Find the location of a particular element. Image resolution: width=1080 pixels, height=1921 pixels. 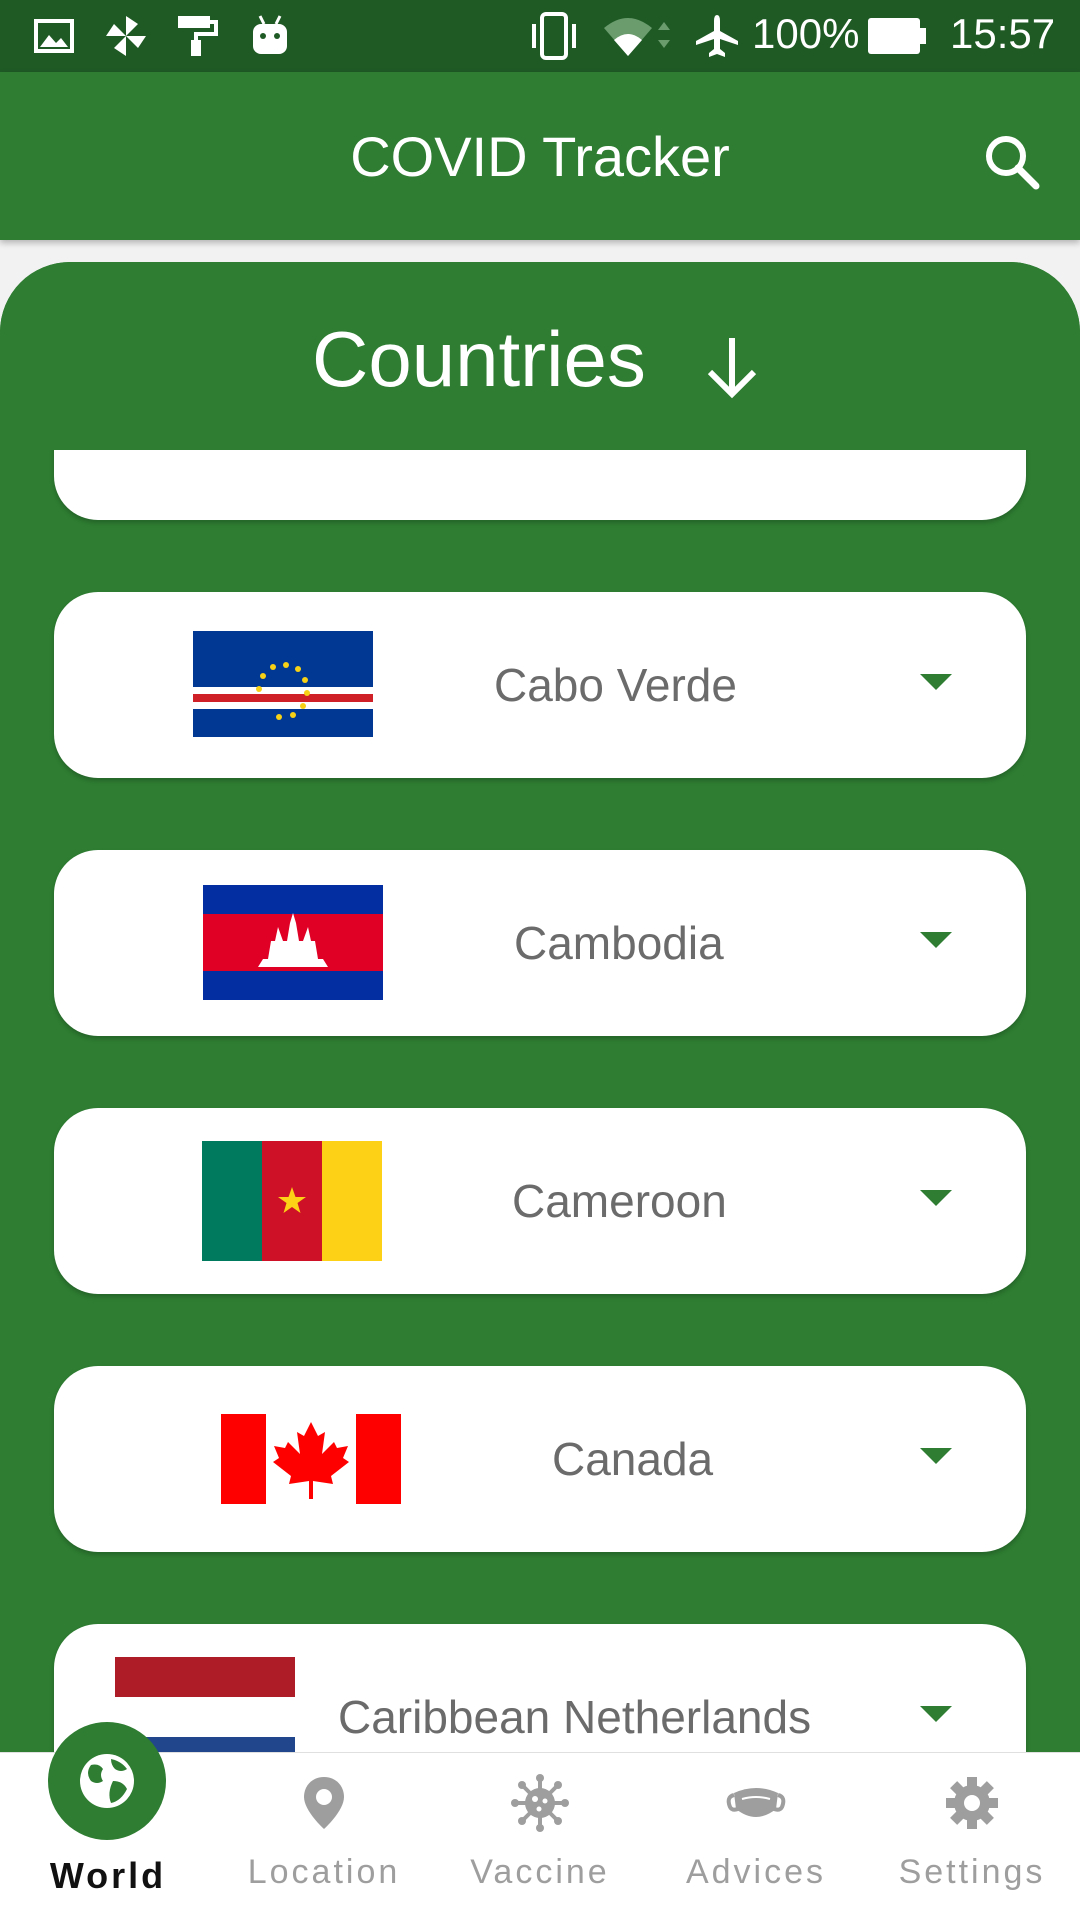

app-title: COVID Tracker is located at coordinates (540, 156).